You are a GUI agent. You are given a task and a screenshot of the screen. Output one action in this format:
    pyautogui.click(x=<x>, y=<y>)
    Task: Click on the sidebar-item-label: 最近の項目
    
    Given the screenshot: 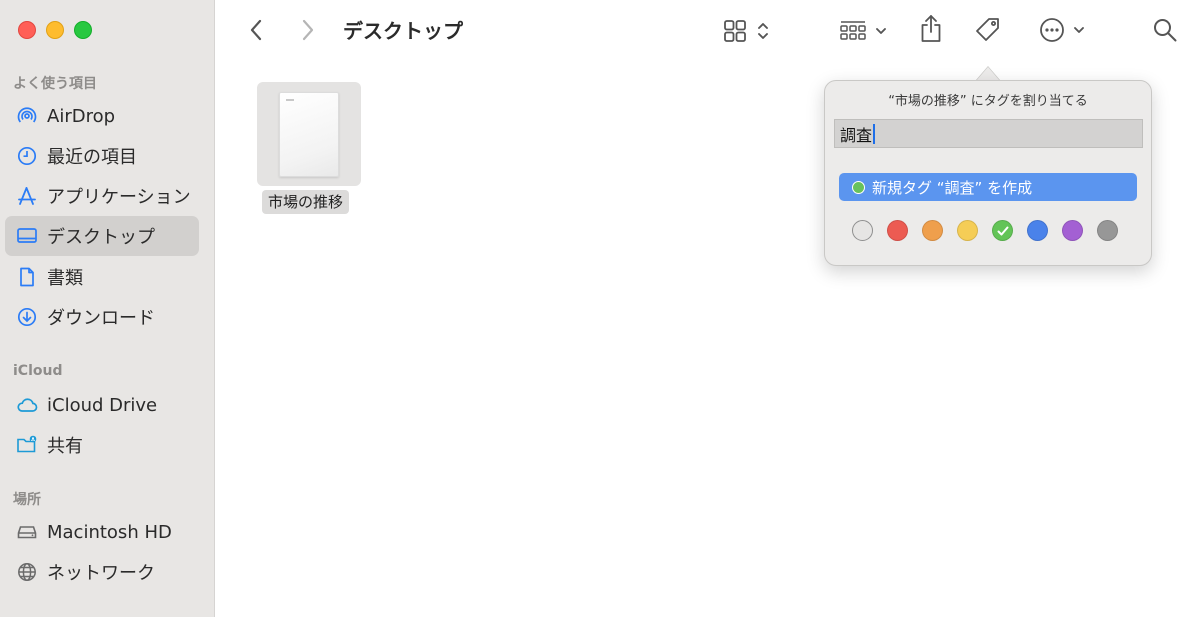 What is the action you would take?
    pyautogui.click(x=92, y=157)
    